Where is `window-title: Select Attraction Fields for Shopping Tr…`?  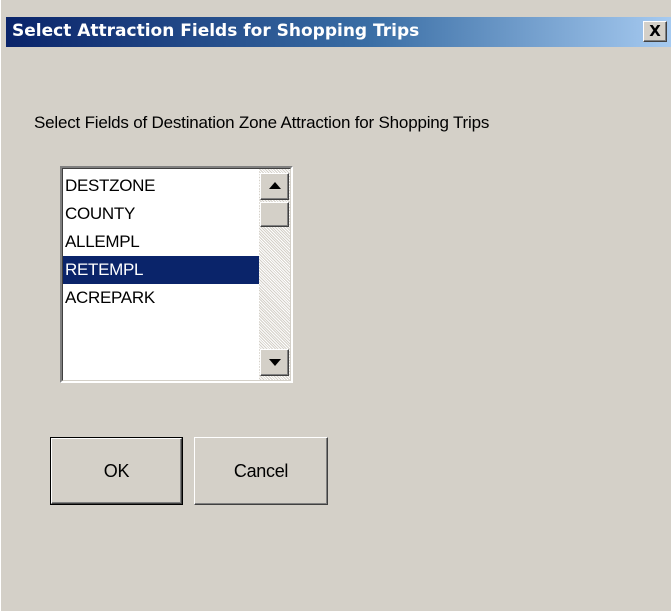 window-title: Select Attraction Fields for Shopping Tr… is located at coordinates (216, 31).